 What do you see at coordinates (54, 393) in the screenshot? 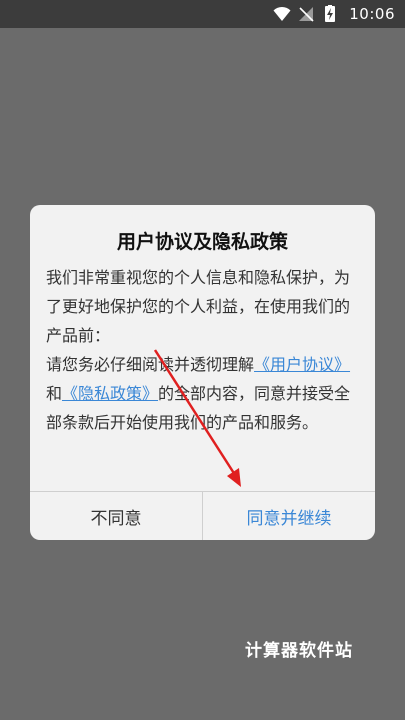
I see `consent-and: 和` at bounding box center [54, 393].